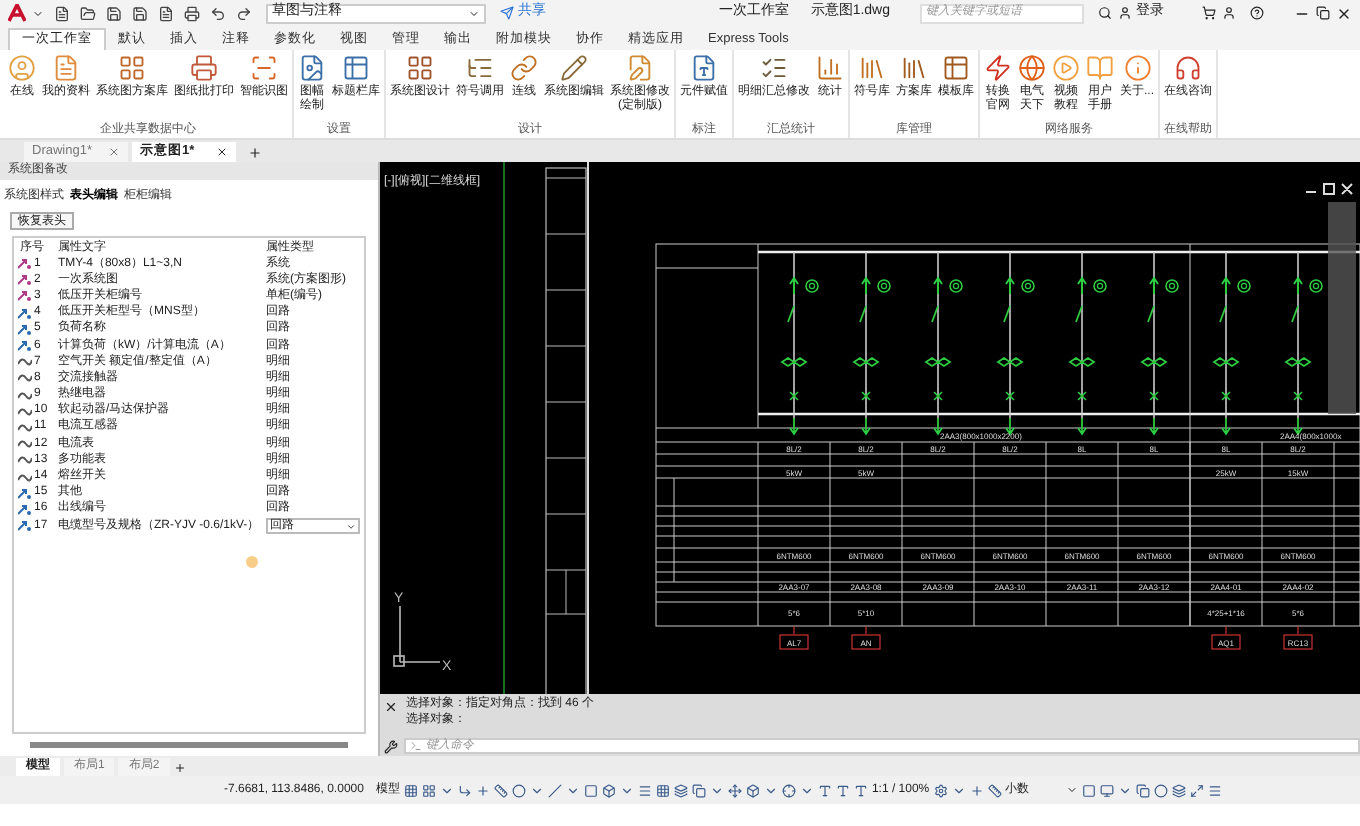 This screenshot has width=1360, height=826. Describe the element at coordinates (1257, 13) in the screenshot. I see `help-icon` at that location.